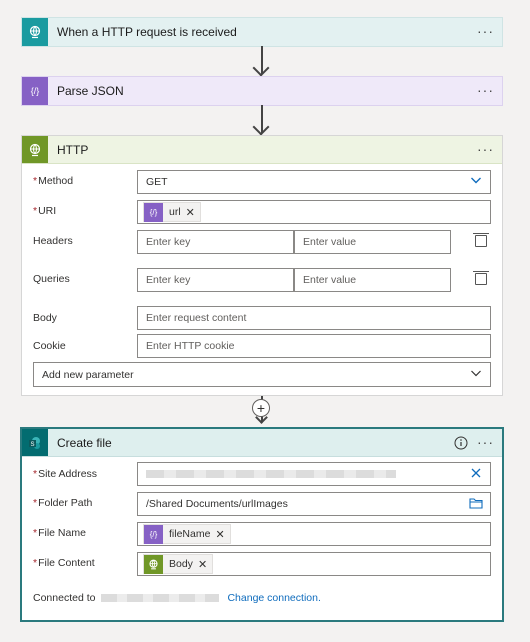  What do you see at coordinates (53, 181) in the screenshot?
I see `method-label: *Method` at bounding box center [53, 181].